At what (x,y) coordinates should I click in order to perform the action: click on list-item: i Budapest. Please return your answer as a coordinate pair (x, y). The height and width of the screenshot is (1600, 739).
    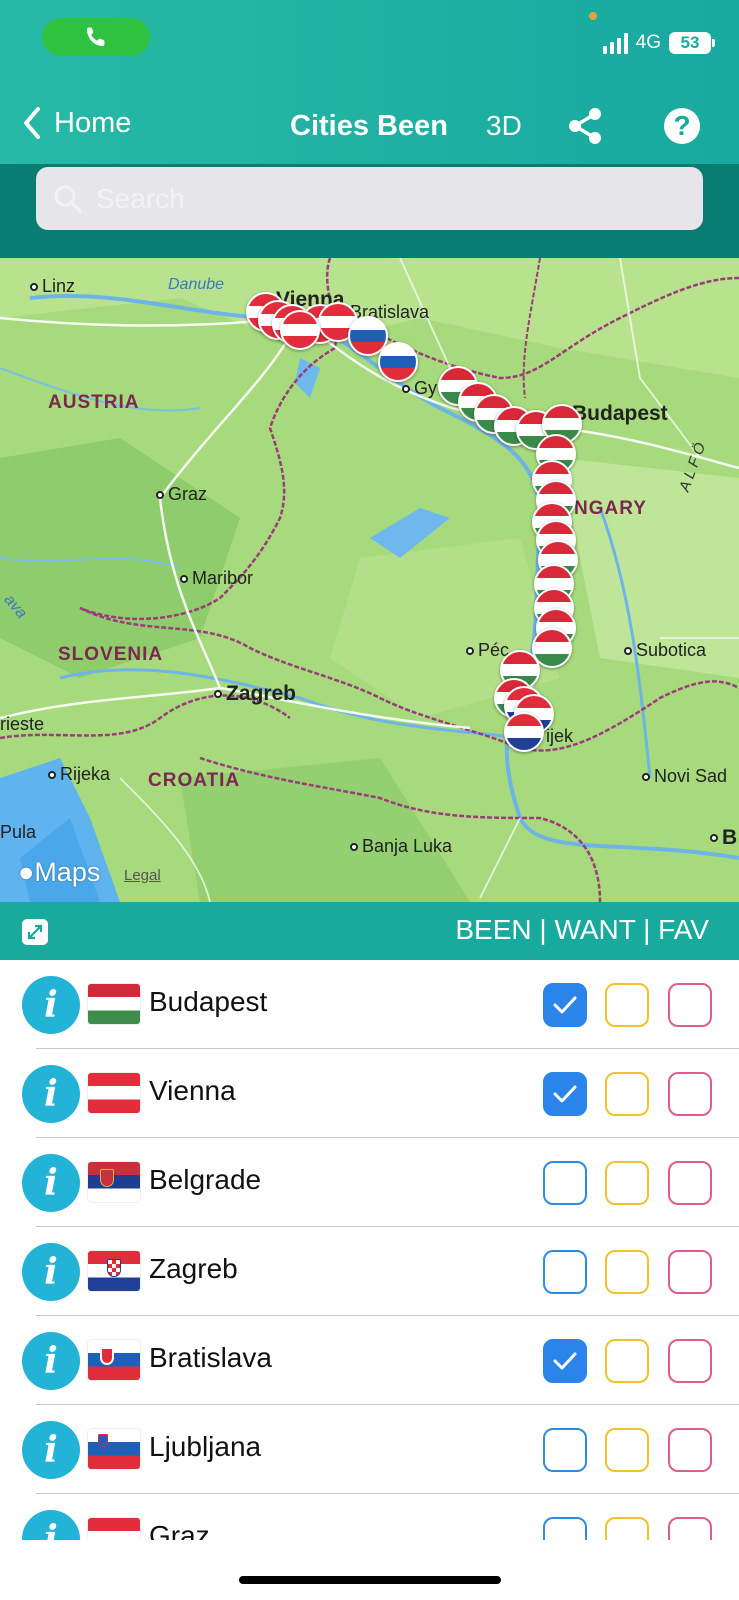
    Looking at the image, I should click on (369, 1004).